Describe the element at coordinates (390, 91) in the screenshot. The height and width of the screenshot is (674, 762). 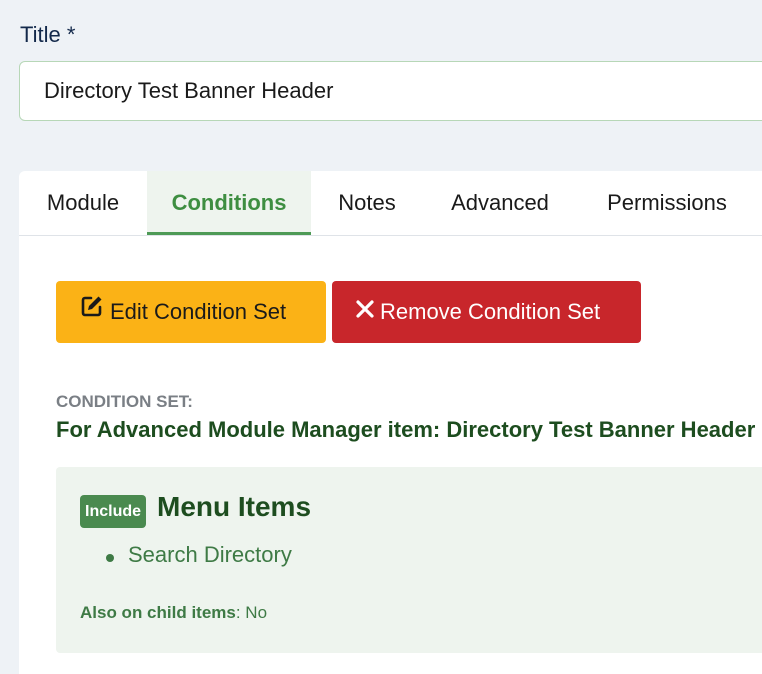
I see `title-input: Directory Test Banner Header` at that location.